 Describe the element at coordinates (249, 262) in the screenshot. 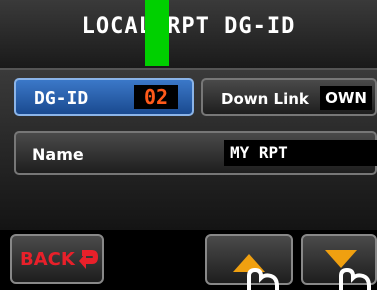

I see `up-button` at that location.